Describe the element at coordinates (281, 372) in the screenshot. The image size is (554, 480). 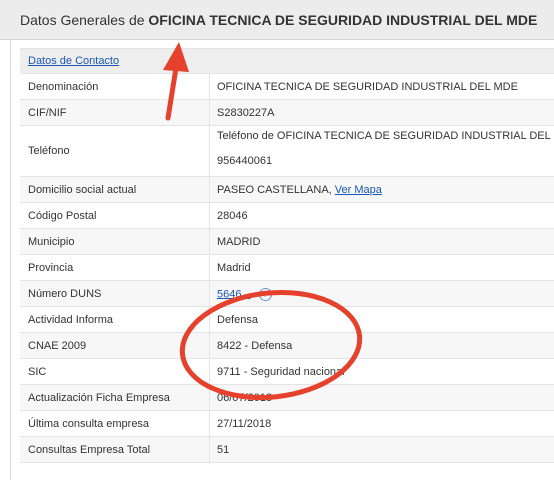
I see `row-value: 9711 - Seguridad nacional` at that location.